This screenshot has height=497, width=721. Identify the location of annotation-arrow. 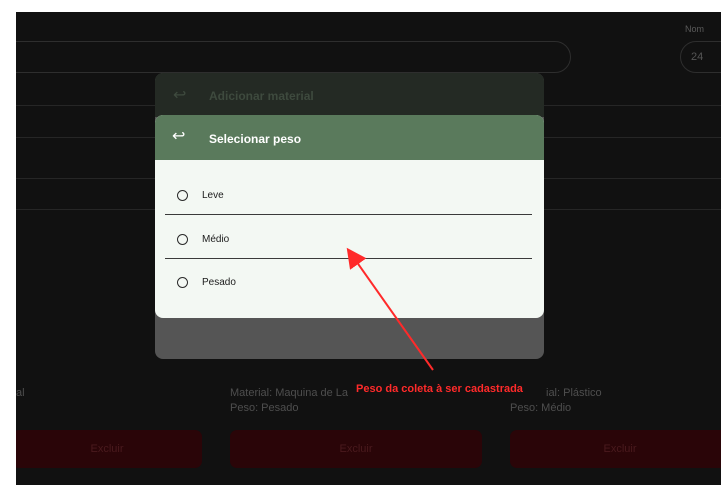
(390, 309).